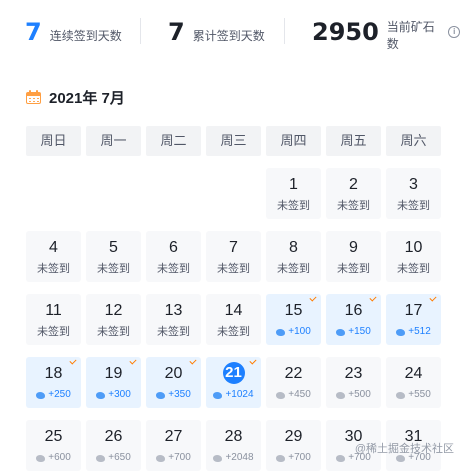 The height and width of the screenshot is (471, 460). I want to click on calendar-day-cell: 20 +350, so click(173, 382).